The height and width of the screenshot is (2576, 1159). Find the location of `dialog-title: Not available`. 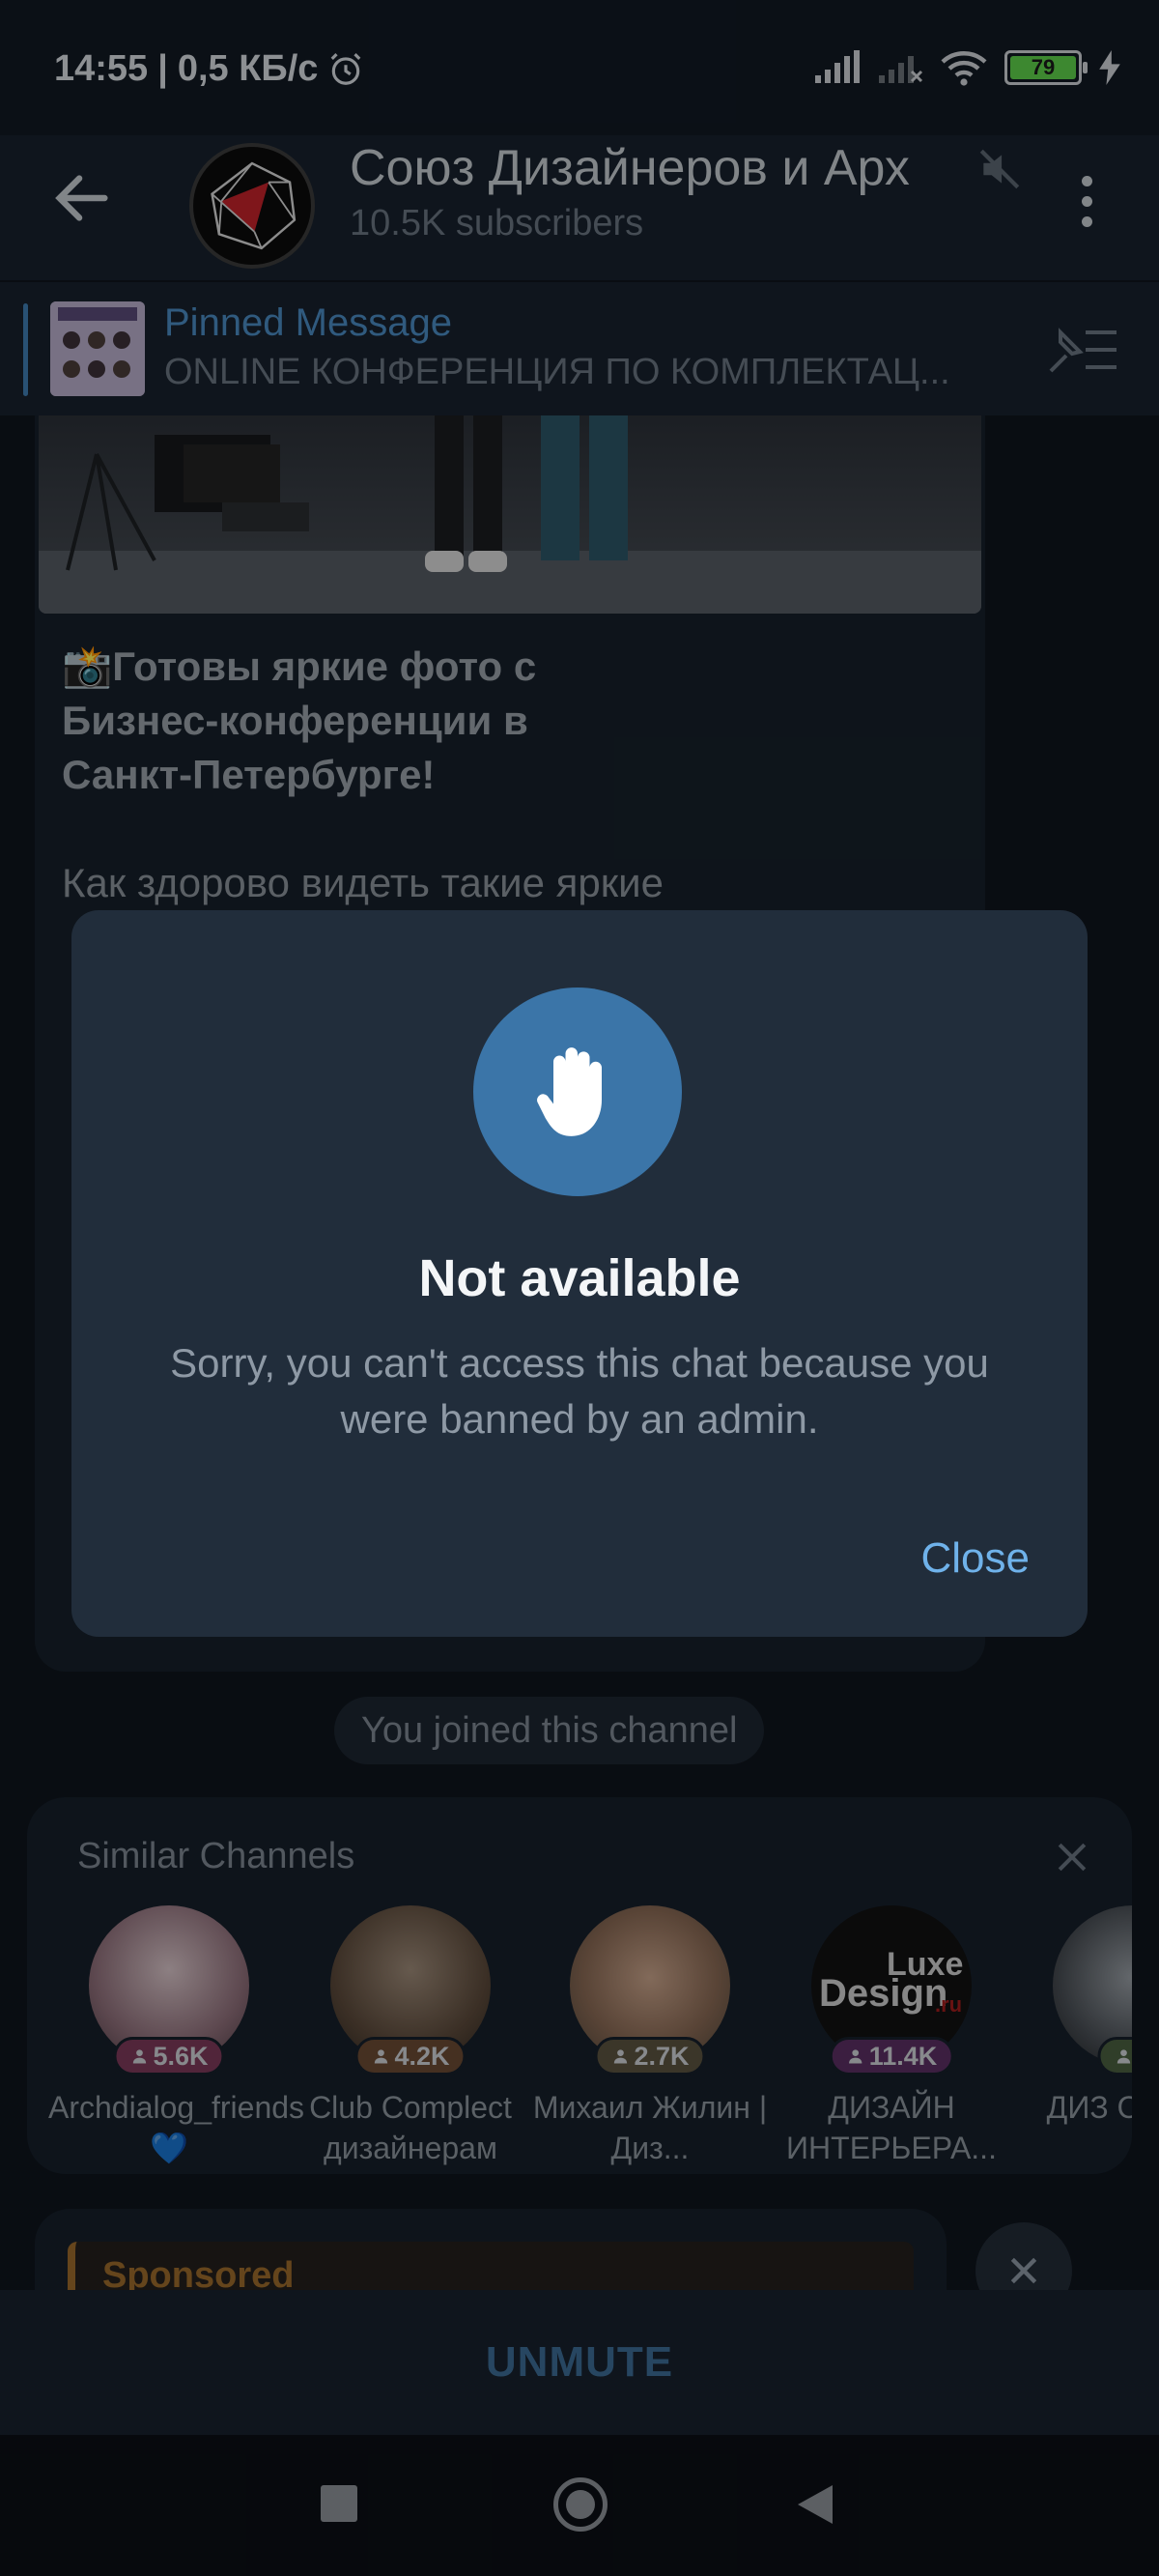

dialog-title: Not available is located at coordinates (579, 1278).